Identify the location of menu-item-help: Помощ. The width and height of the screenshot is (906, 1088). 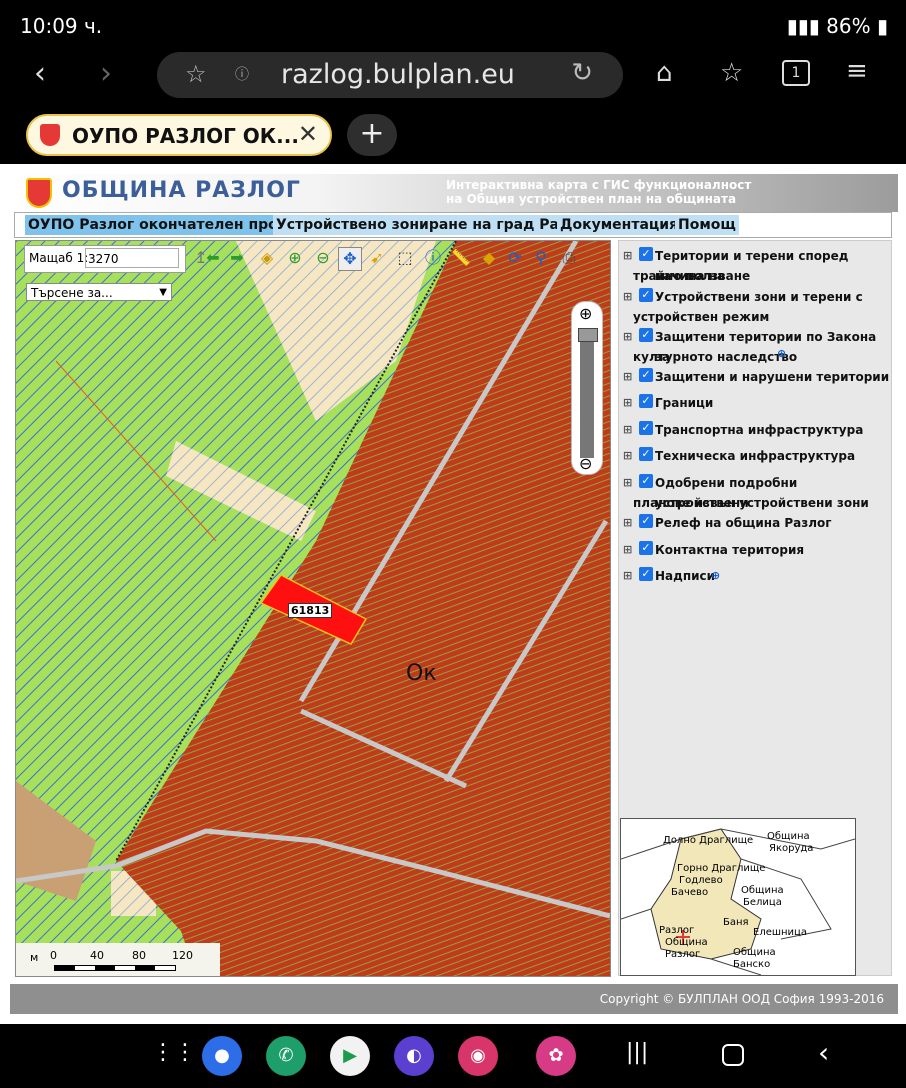
(707, 225).